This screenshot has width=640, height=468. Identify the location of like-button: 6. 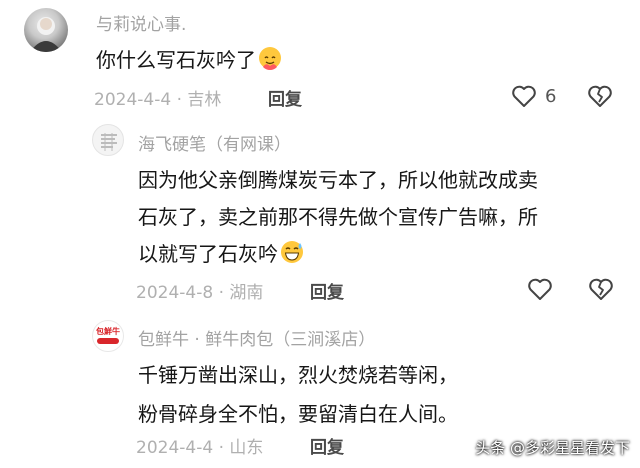
(533, 96).